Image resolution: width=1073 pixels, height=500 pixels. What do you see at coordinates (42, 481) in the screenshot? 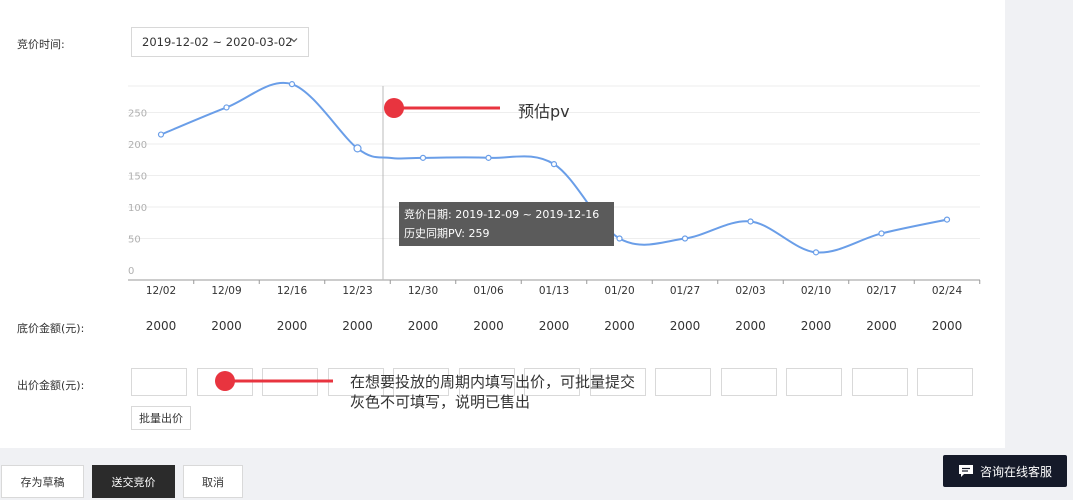
I see `save-draft-button: 存为草稿` at bounding box center [42, 481].